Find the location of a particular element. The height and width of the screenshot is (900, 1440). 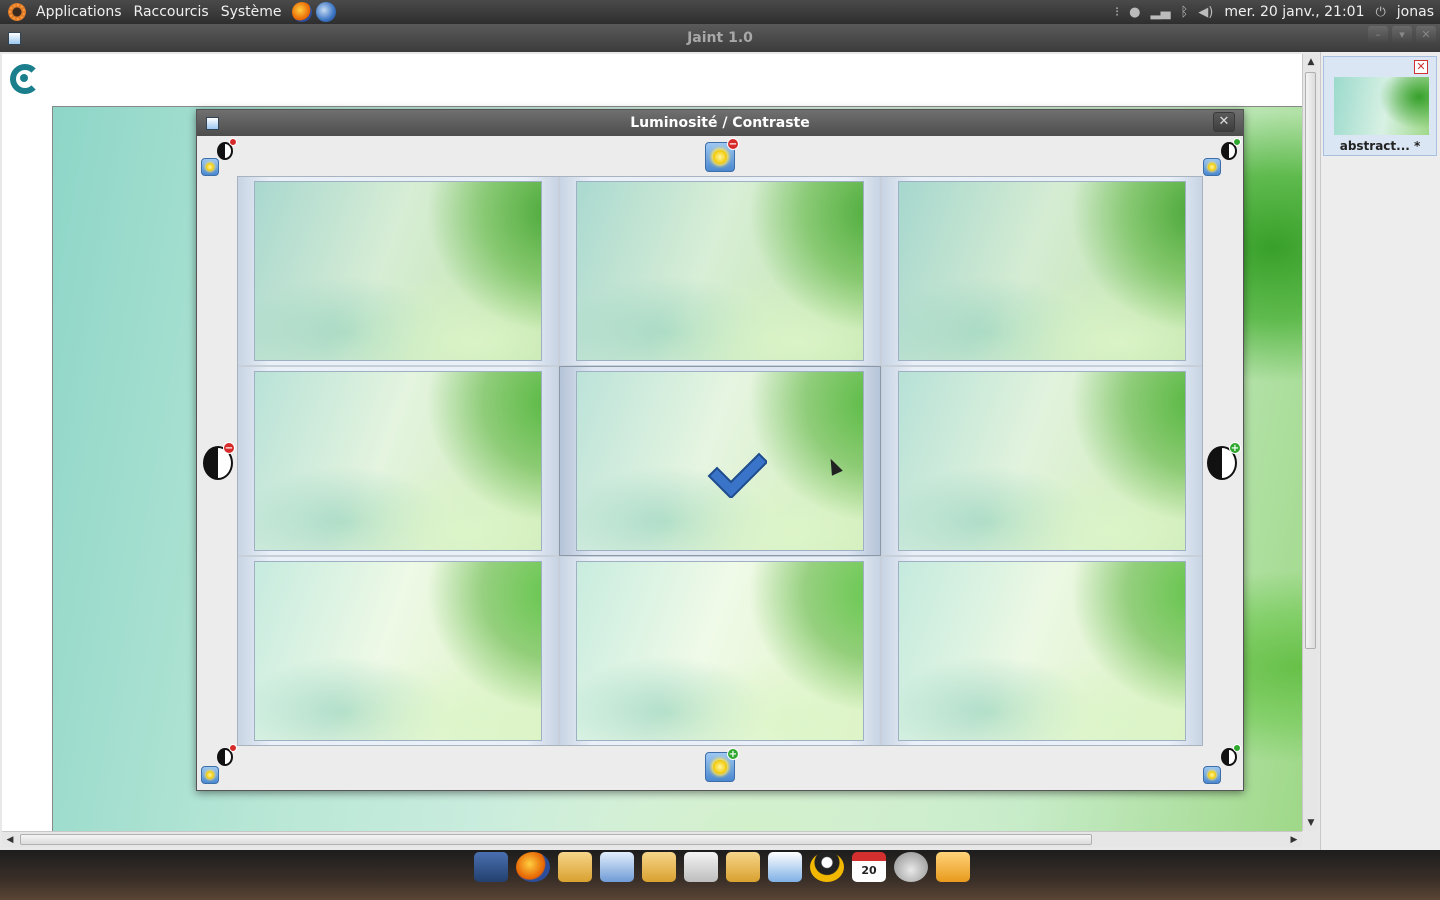

minimize-button: – is located at coordinates (1378, 34).